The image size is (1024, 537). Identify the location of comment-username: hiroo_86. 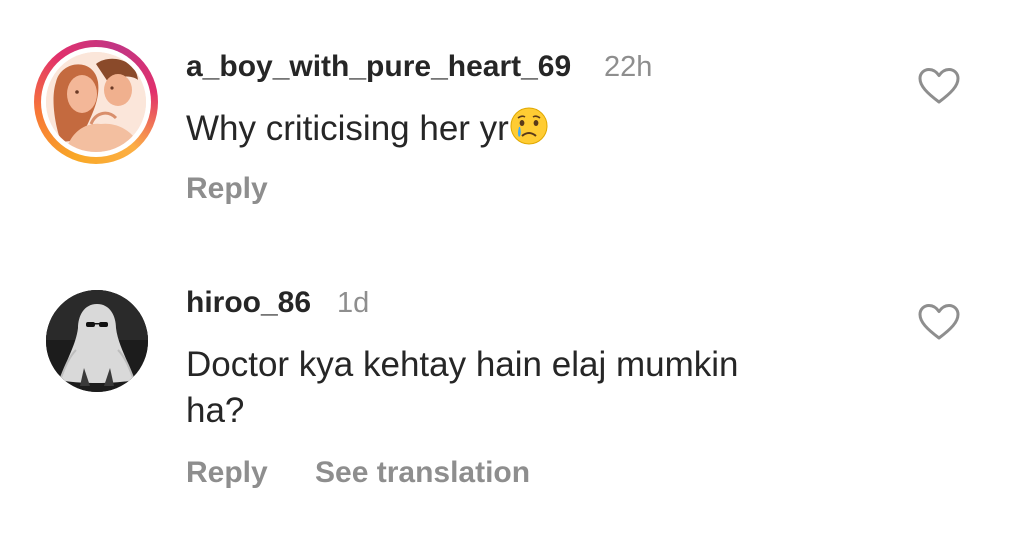
(248, 303).